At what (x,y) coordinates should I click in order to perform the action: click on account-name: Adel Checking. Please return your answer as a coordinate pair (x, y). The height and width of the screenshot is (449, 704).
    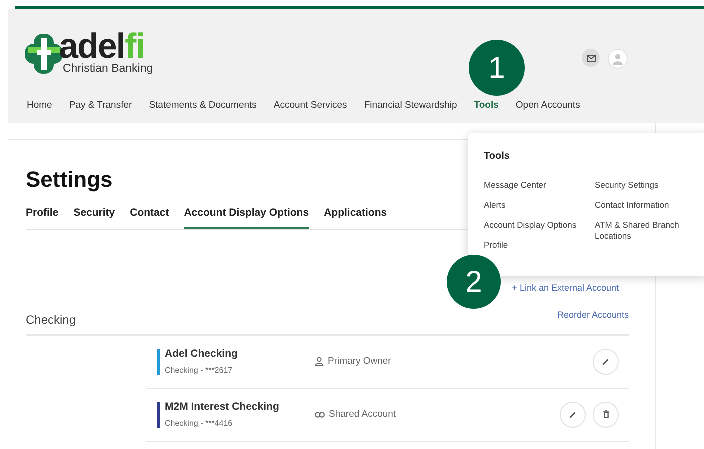
    Looking at the image, I should click on (202, 354).